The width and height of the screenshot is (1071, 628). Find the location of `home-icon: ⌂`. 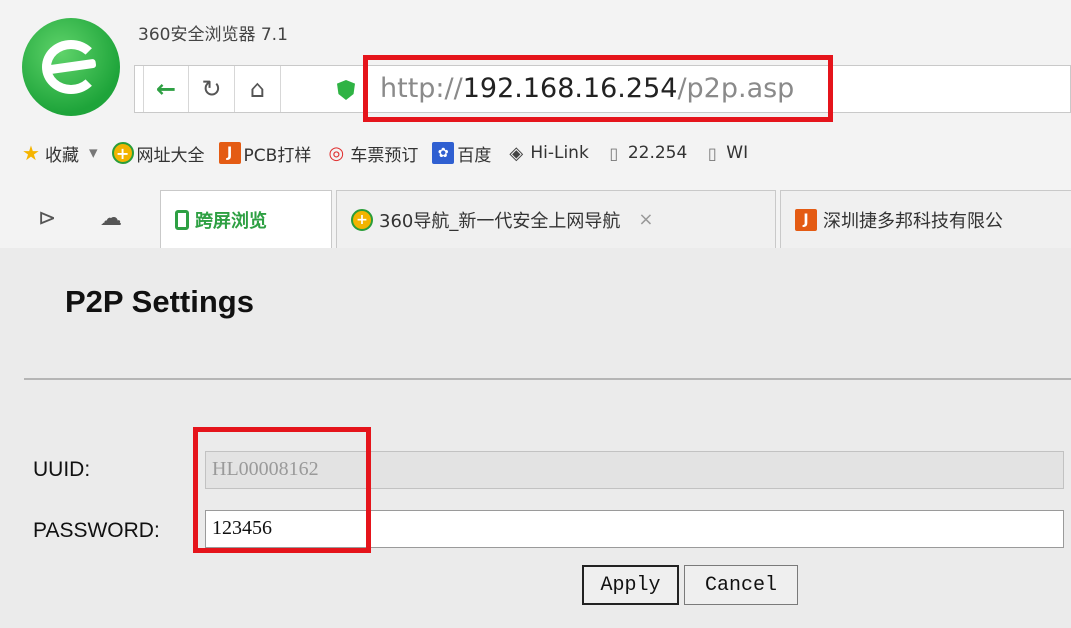

home-icon: ⌂ is located at coordinates (257, 89).